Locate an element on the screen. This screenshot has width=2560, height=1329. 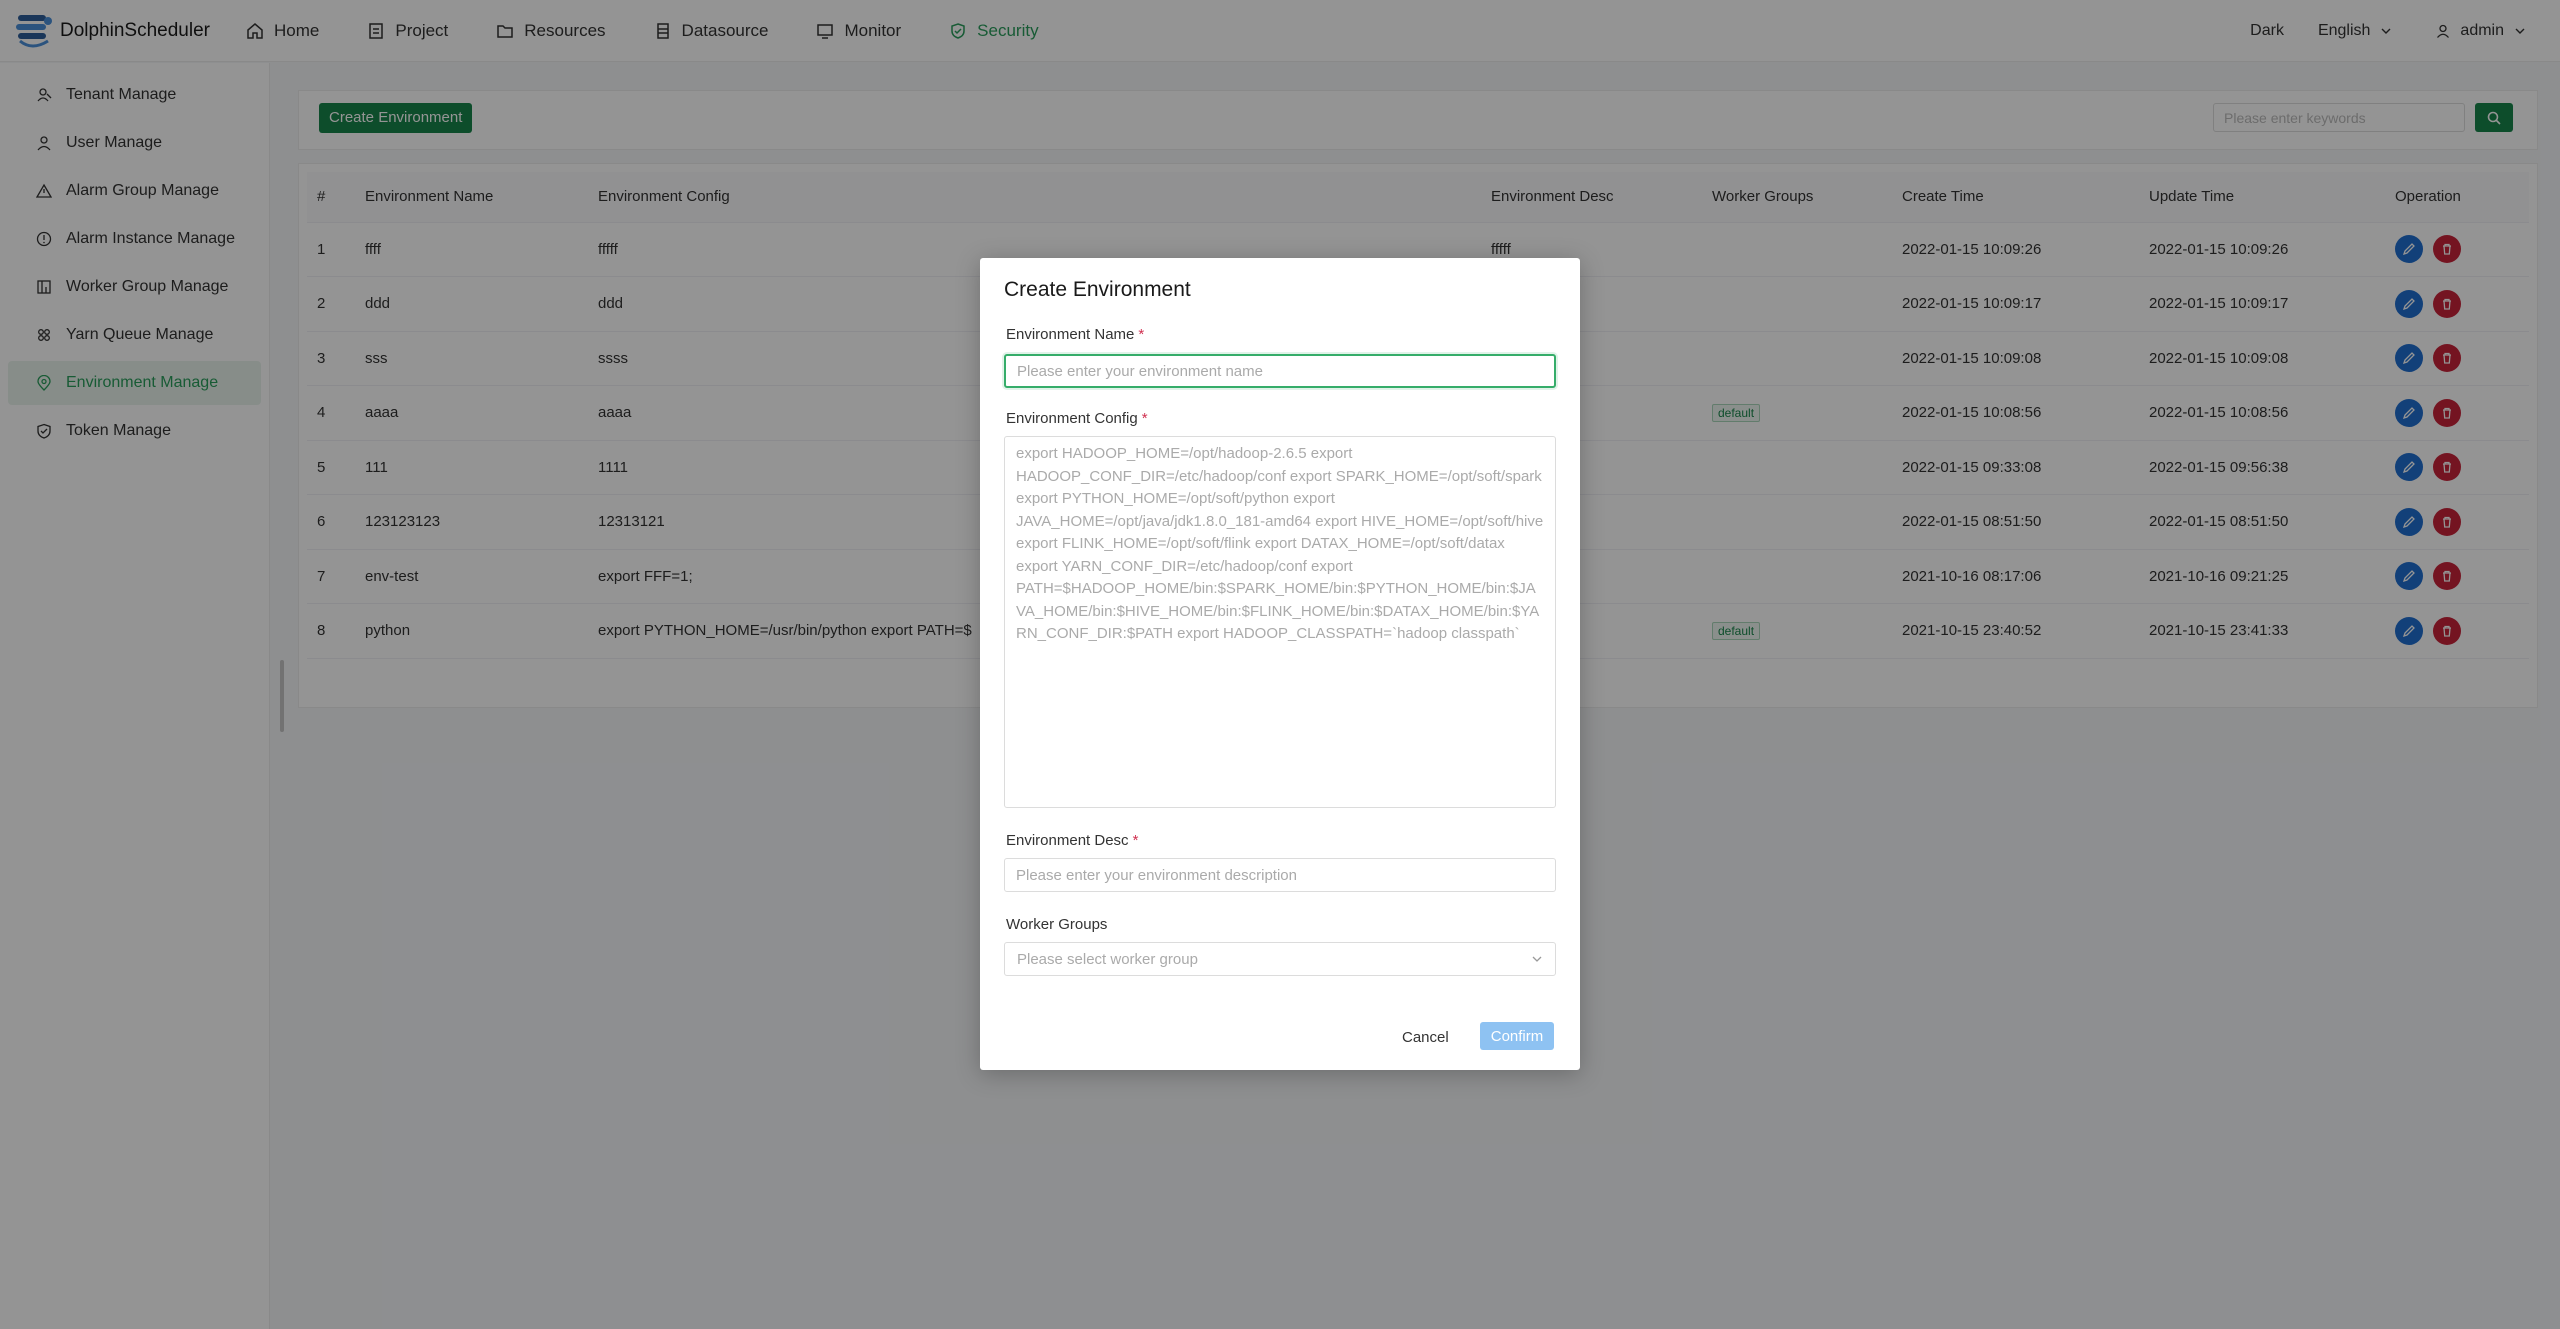
worker-groups-select: Please select worker group is located at coordinates (1280, 959).